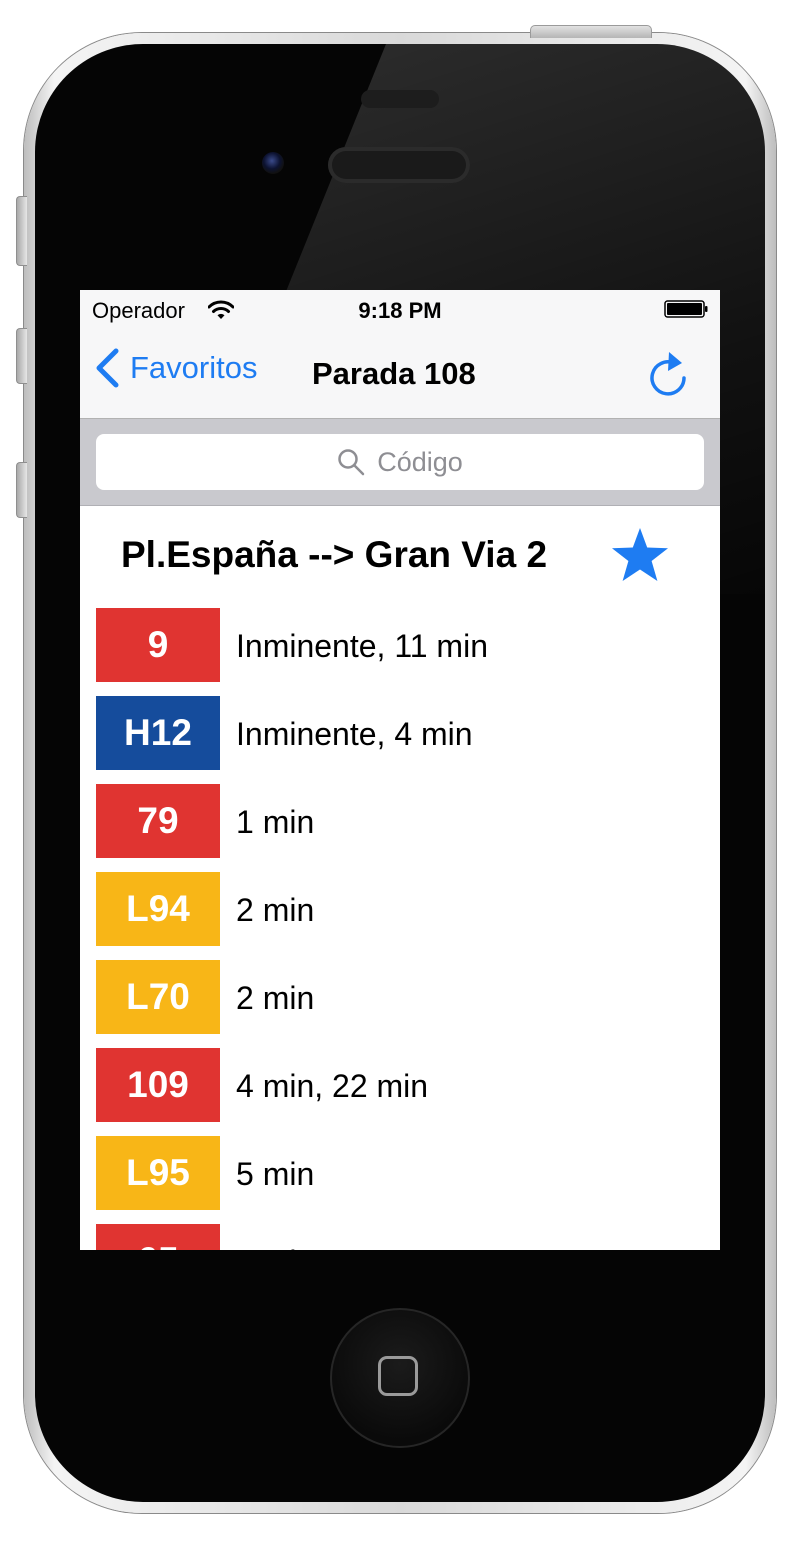 Image resolution: width=800 pixels, height=1550 pixels. I want to click on volume-down-button, so click(21, 490).